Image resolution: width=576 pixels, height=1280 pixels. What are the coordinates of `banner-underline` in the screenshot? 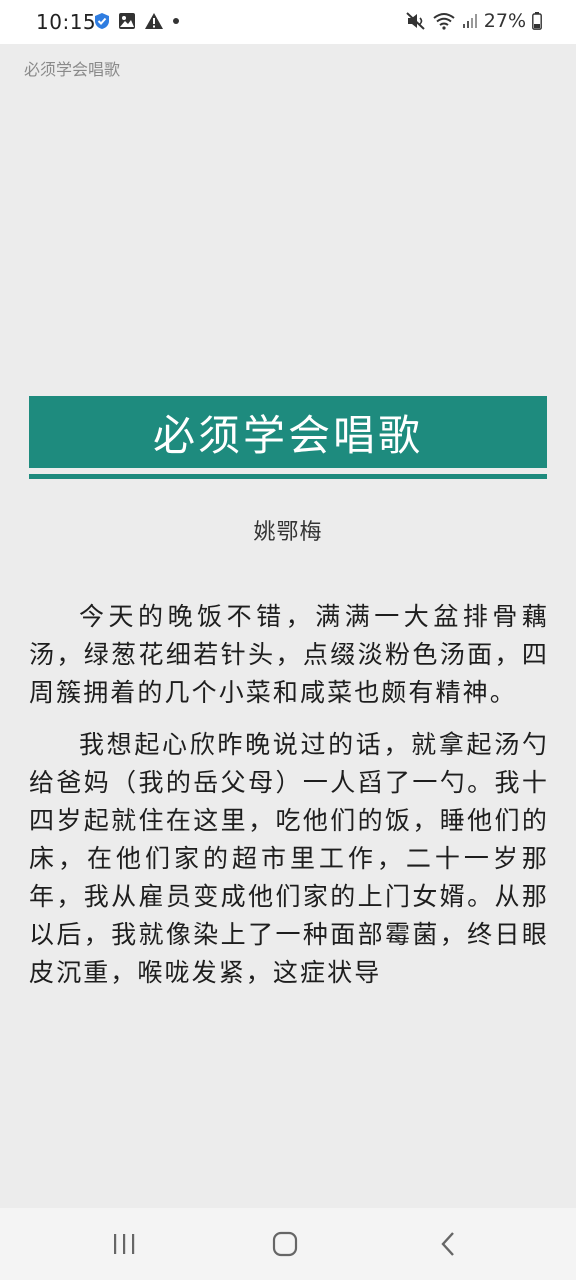 It's located at (288, 476).